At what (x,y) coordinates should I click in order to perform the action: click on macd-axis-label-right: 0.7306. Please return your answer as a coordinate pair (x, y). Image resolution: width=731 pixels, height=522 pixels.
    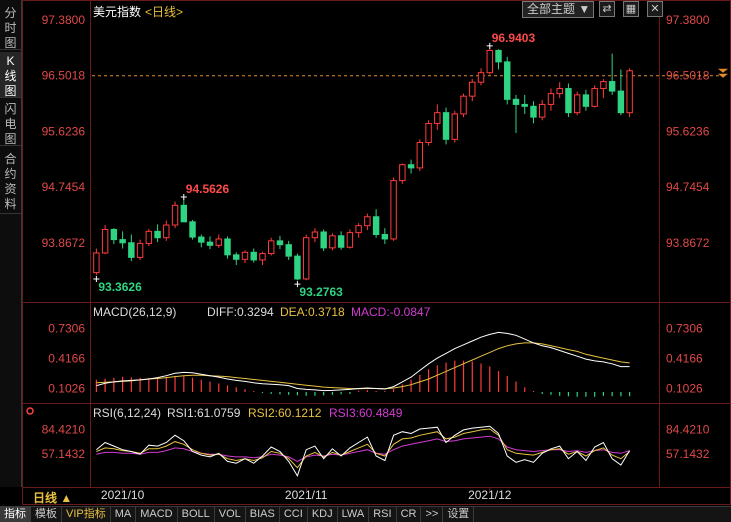
    Looking at the image, I should click on (684, 329).